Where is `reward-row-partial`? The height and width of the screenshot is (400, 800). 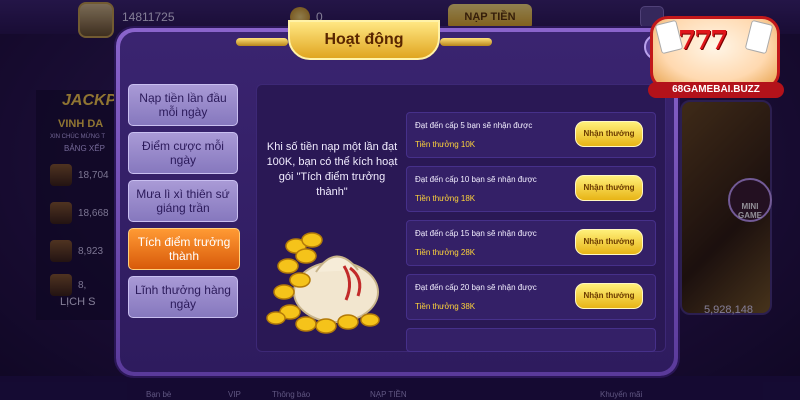
reward-row-partial is located at coordinates (531, 340).